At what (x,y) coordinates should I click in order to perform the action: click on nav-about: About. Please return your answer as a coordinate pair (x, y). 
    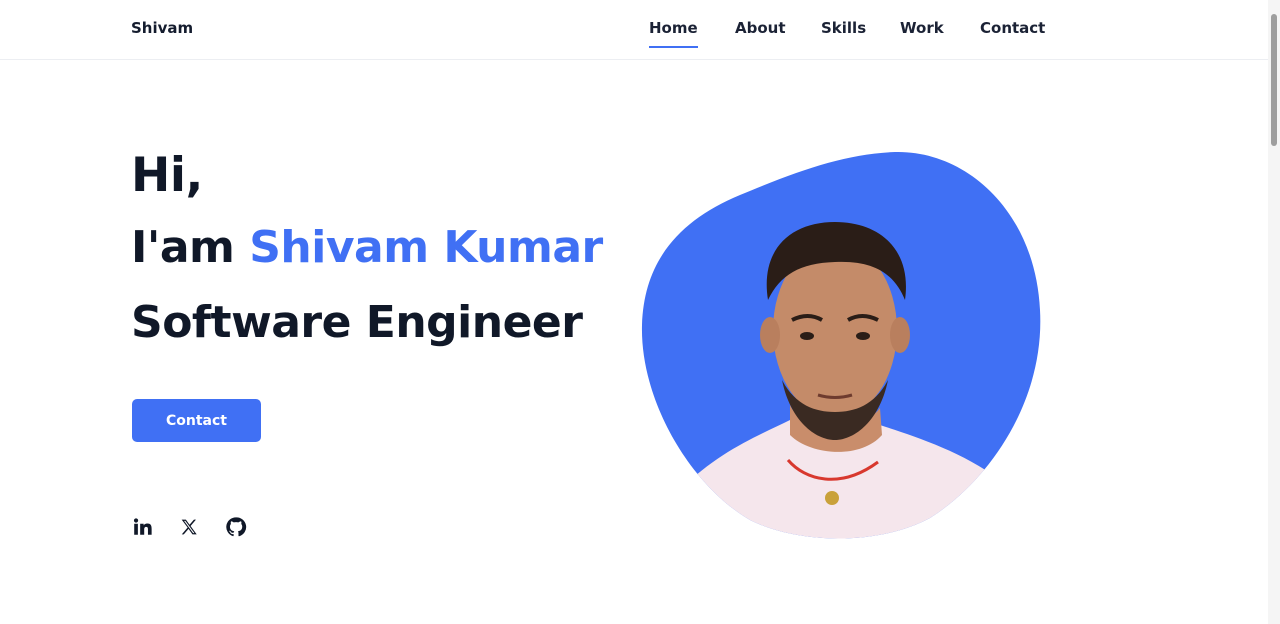
    Looking at the image, I should click on (760, 28).